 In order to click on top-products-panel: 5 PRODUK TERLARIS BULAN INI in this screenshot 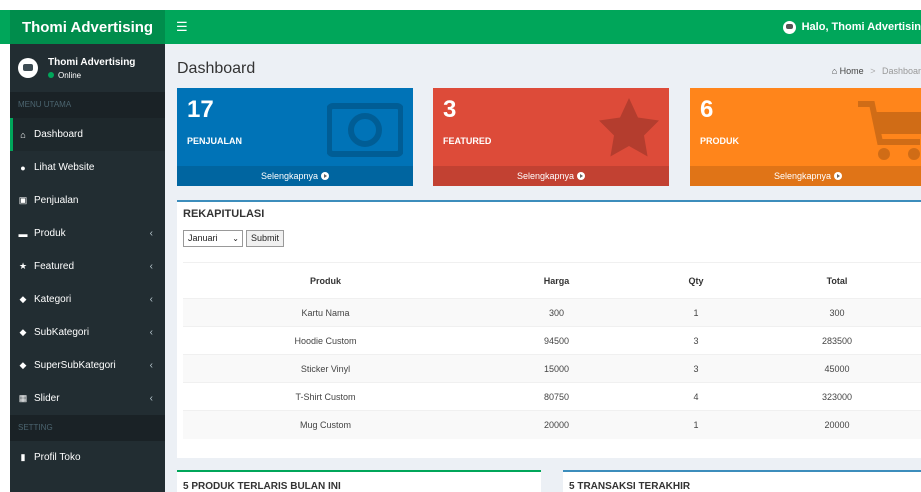, I will do `click(359, 481)`.